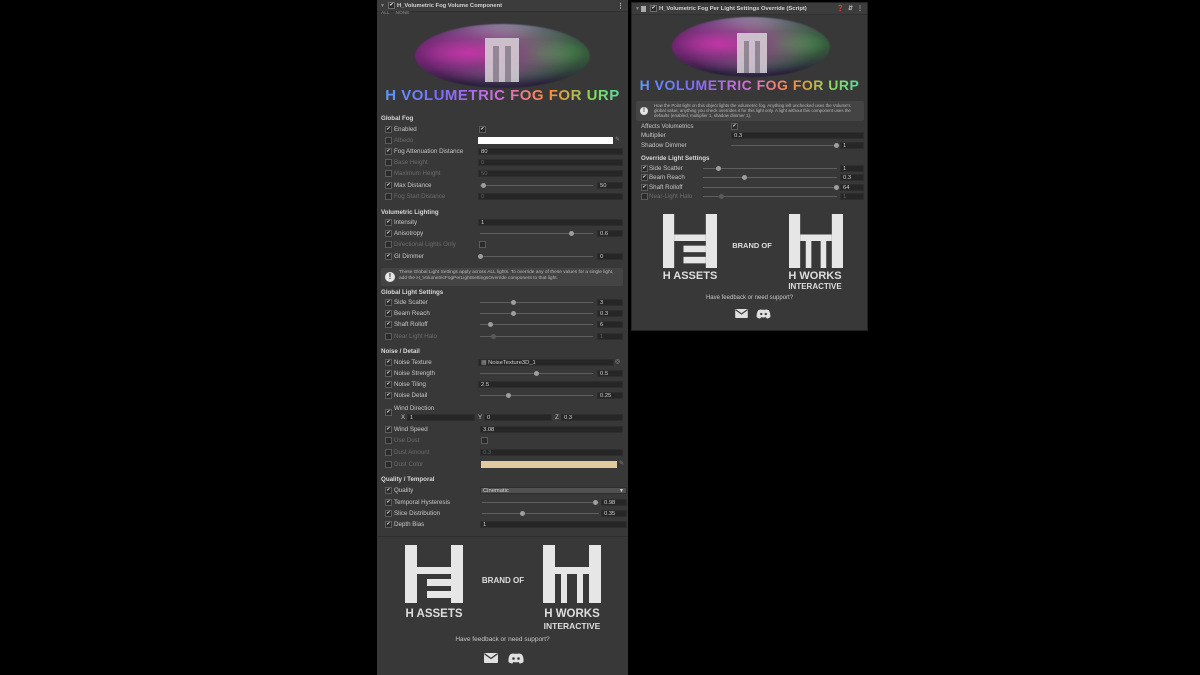  Describe the element at coordinates (610, 373) in the screenshot. I see `noise-strength-field: 0.5` at that location.